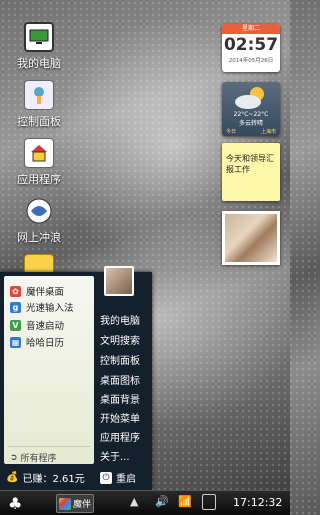 This screenshot has width=320, height=515. I want to click on desktop-icon-control-panel: 控制面板, so click(39, 104).